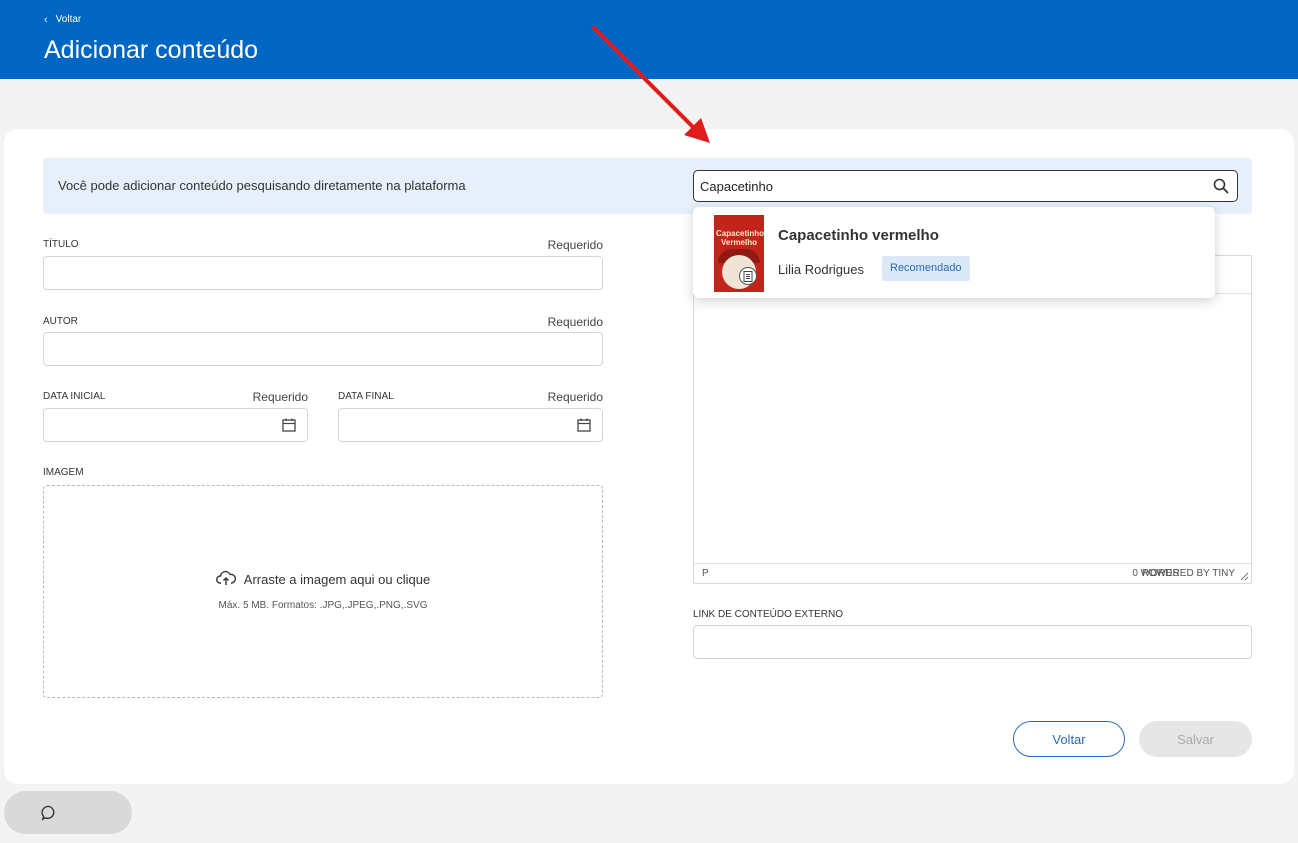 The image size is (1298, 843). Describe the element at coordinates (74, 396) in the screenshot. I see `data-inicial-label: DATA INICIAL` at that location.